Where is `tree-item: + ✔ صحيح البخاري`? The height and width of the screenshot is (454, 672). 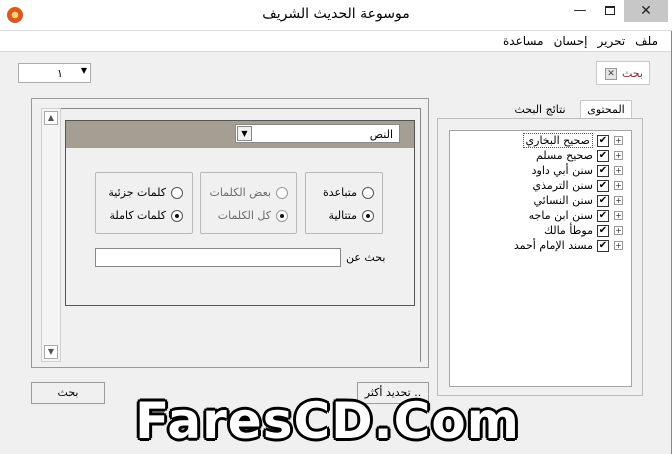
tree-item: + ✔ صحيح البخاري is located at coordinates (572, 140).